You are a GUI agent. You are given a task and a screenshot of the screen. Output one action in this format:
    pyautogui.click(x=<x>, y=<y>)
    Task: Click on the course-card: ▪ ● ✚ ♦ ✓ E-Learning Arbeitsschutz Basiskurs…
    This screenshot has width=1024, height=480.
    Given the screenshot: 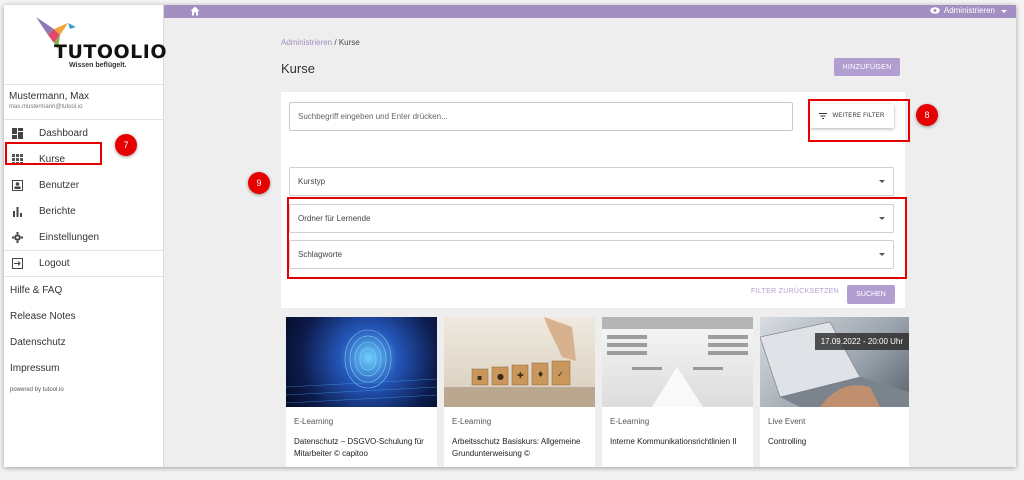 What is the action you would take?
    pyautogui.click(x=519, y=392)
    